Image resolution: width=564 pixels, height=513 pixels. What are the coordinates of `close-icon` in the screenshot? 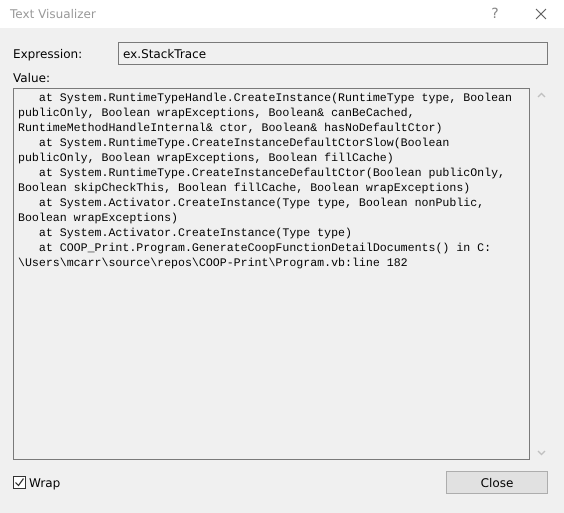 It's located at (541, 14).